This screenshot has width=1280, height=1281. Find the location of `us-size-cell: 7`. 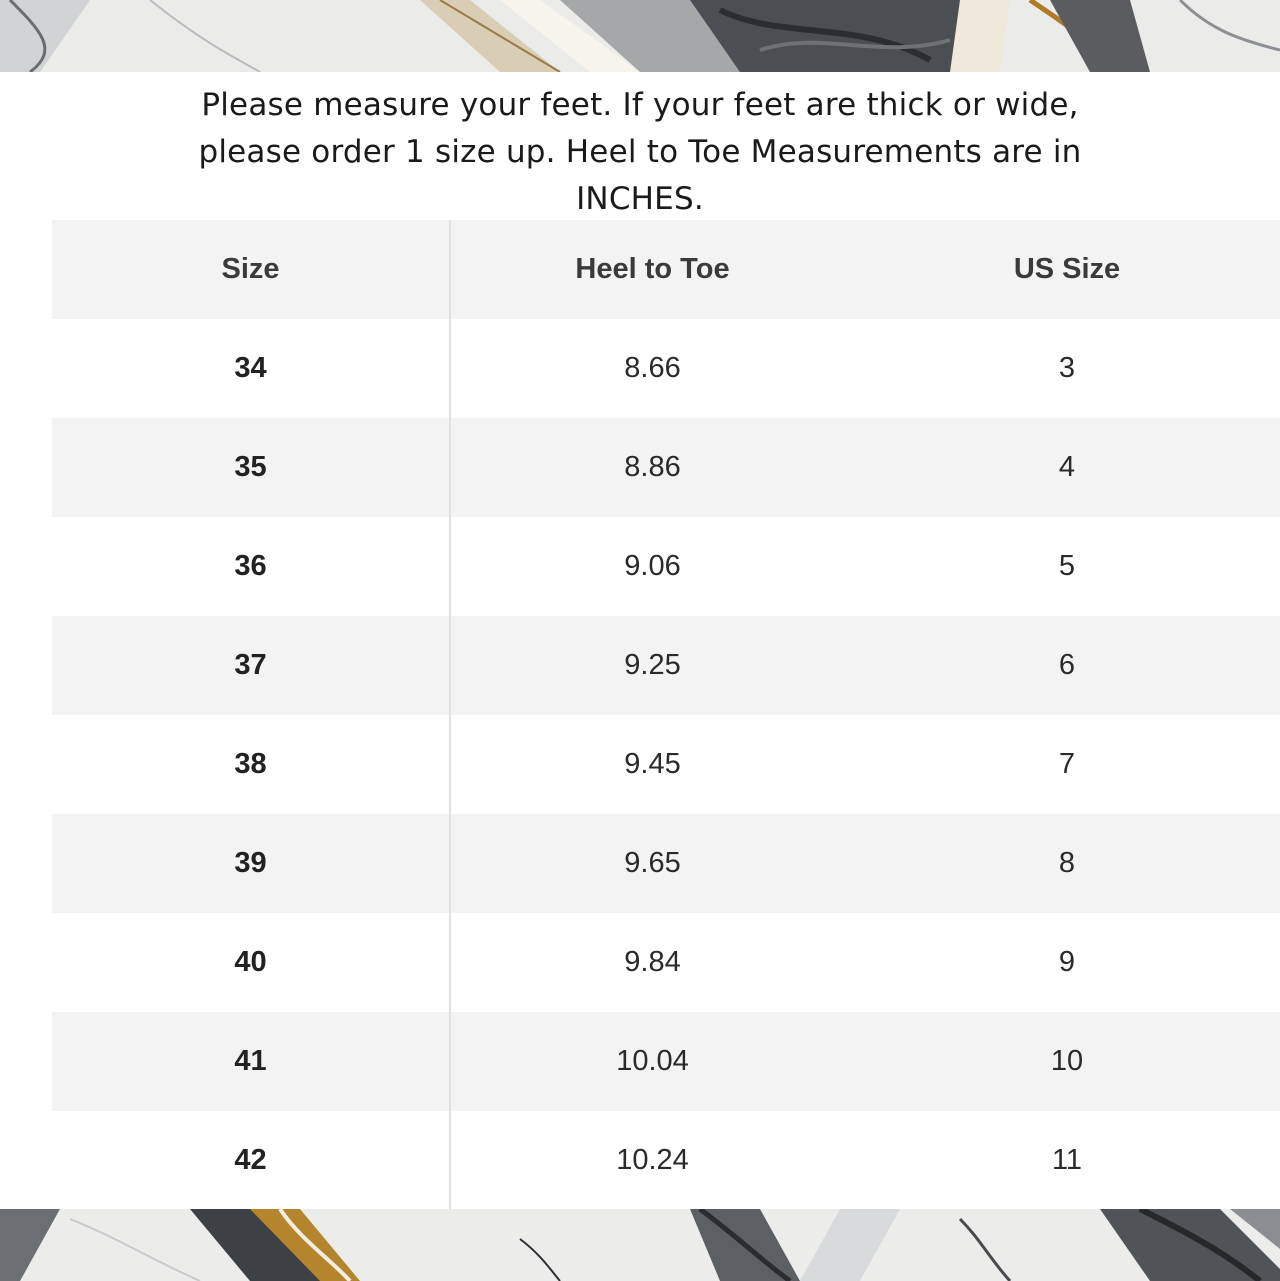

us-size-cell: 7 is located at coordinates (1067, 764).